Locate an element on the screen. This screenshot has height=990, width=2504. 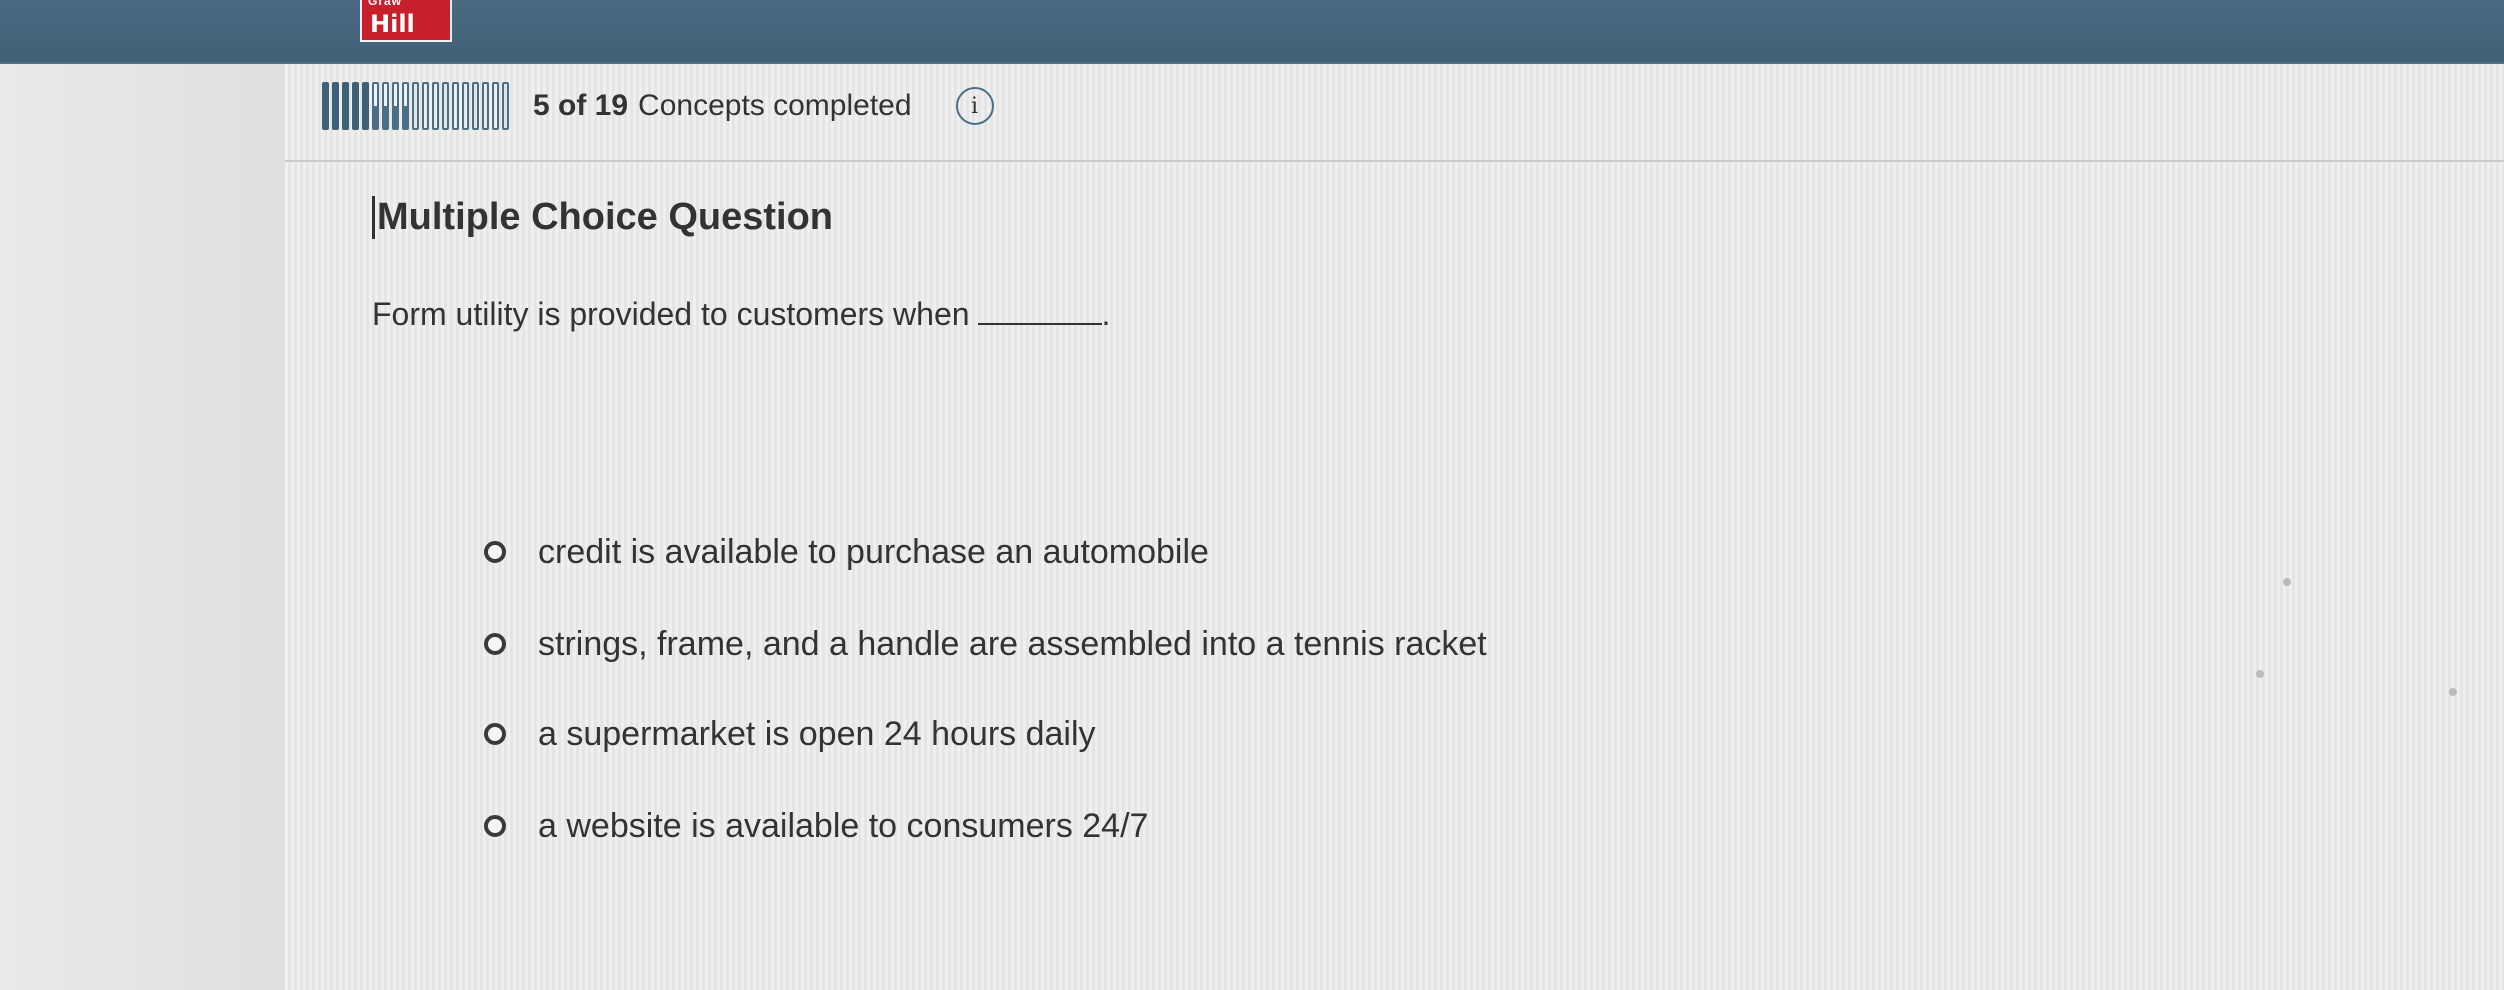
top-bar: Graw Hill is located at coordinates (1252, 32).